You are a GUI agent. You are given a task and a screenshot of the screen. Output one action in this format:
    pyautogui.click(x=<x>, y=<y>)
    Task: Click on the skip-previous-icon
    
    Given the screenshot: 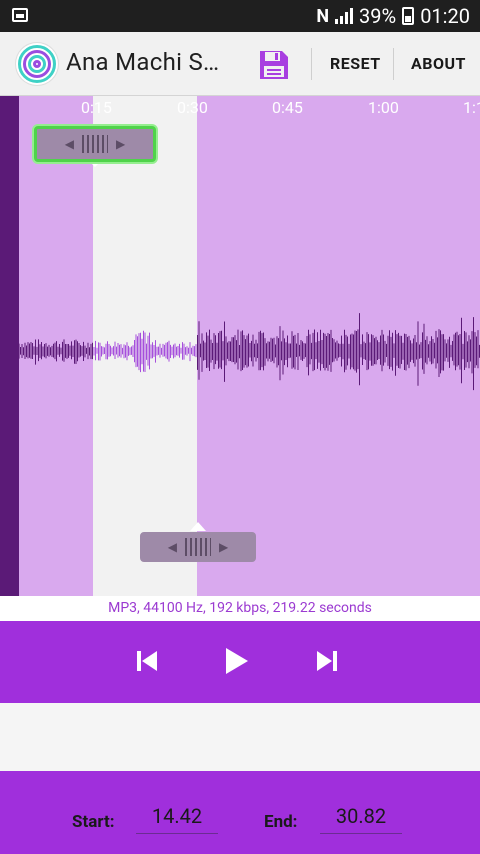 What is the action you would take?
    pyautogui.click(x=147, y=661)
    